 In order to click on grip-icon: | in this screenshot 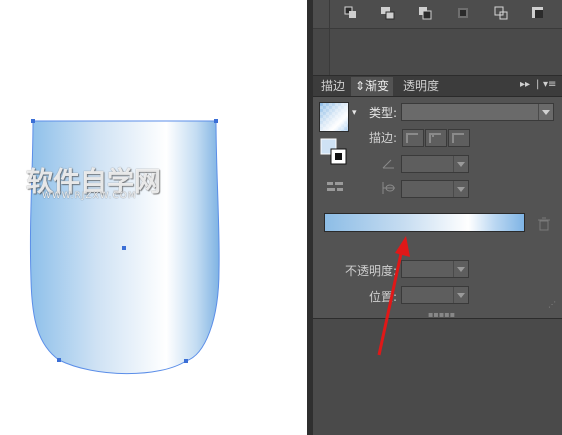, I will do `click(538, 84)`.